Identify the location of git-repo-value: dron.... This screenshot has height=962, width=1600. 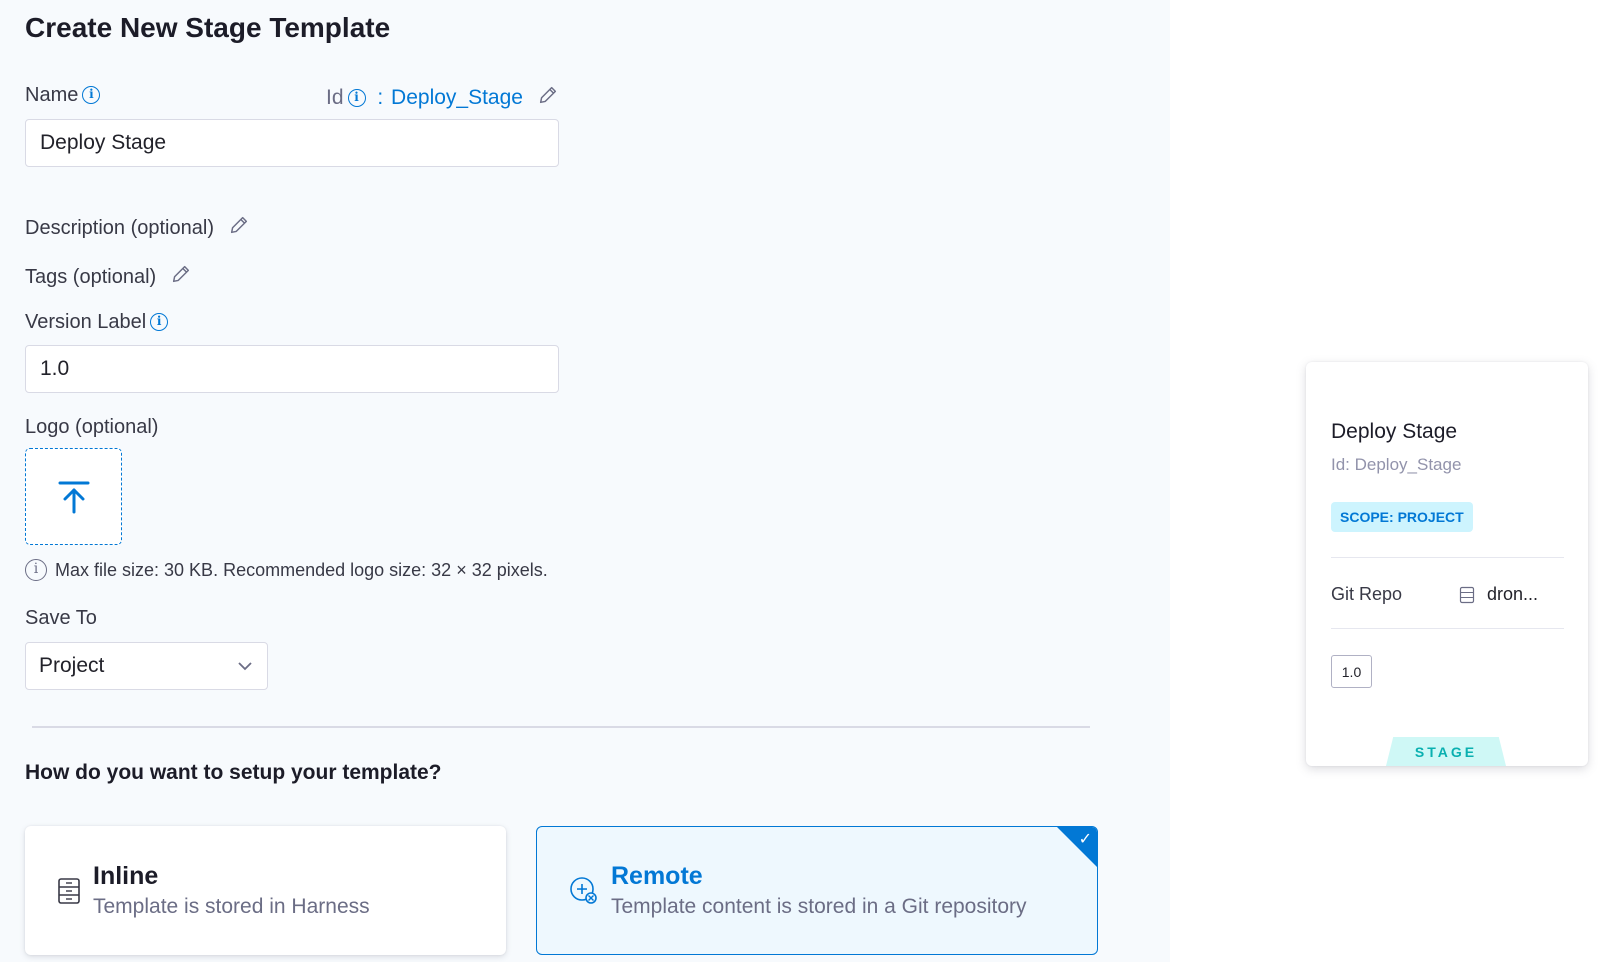
(1513, 594).